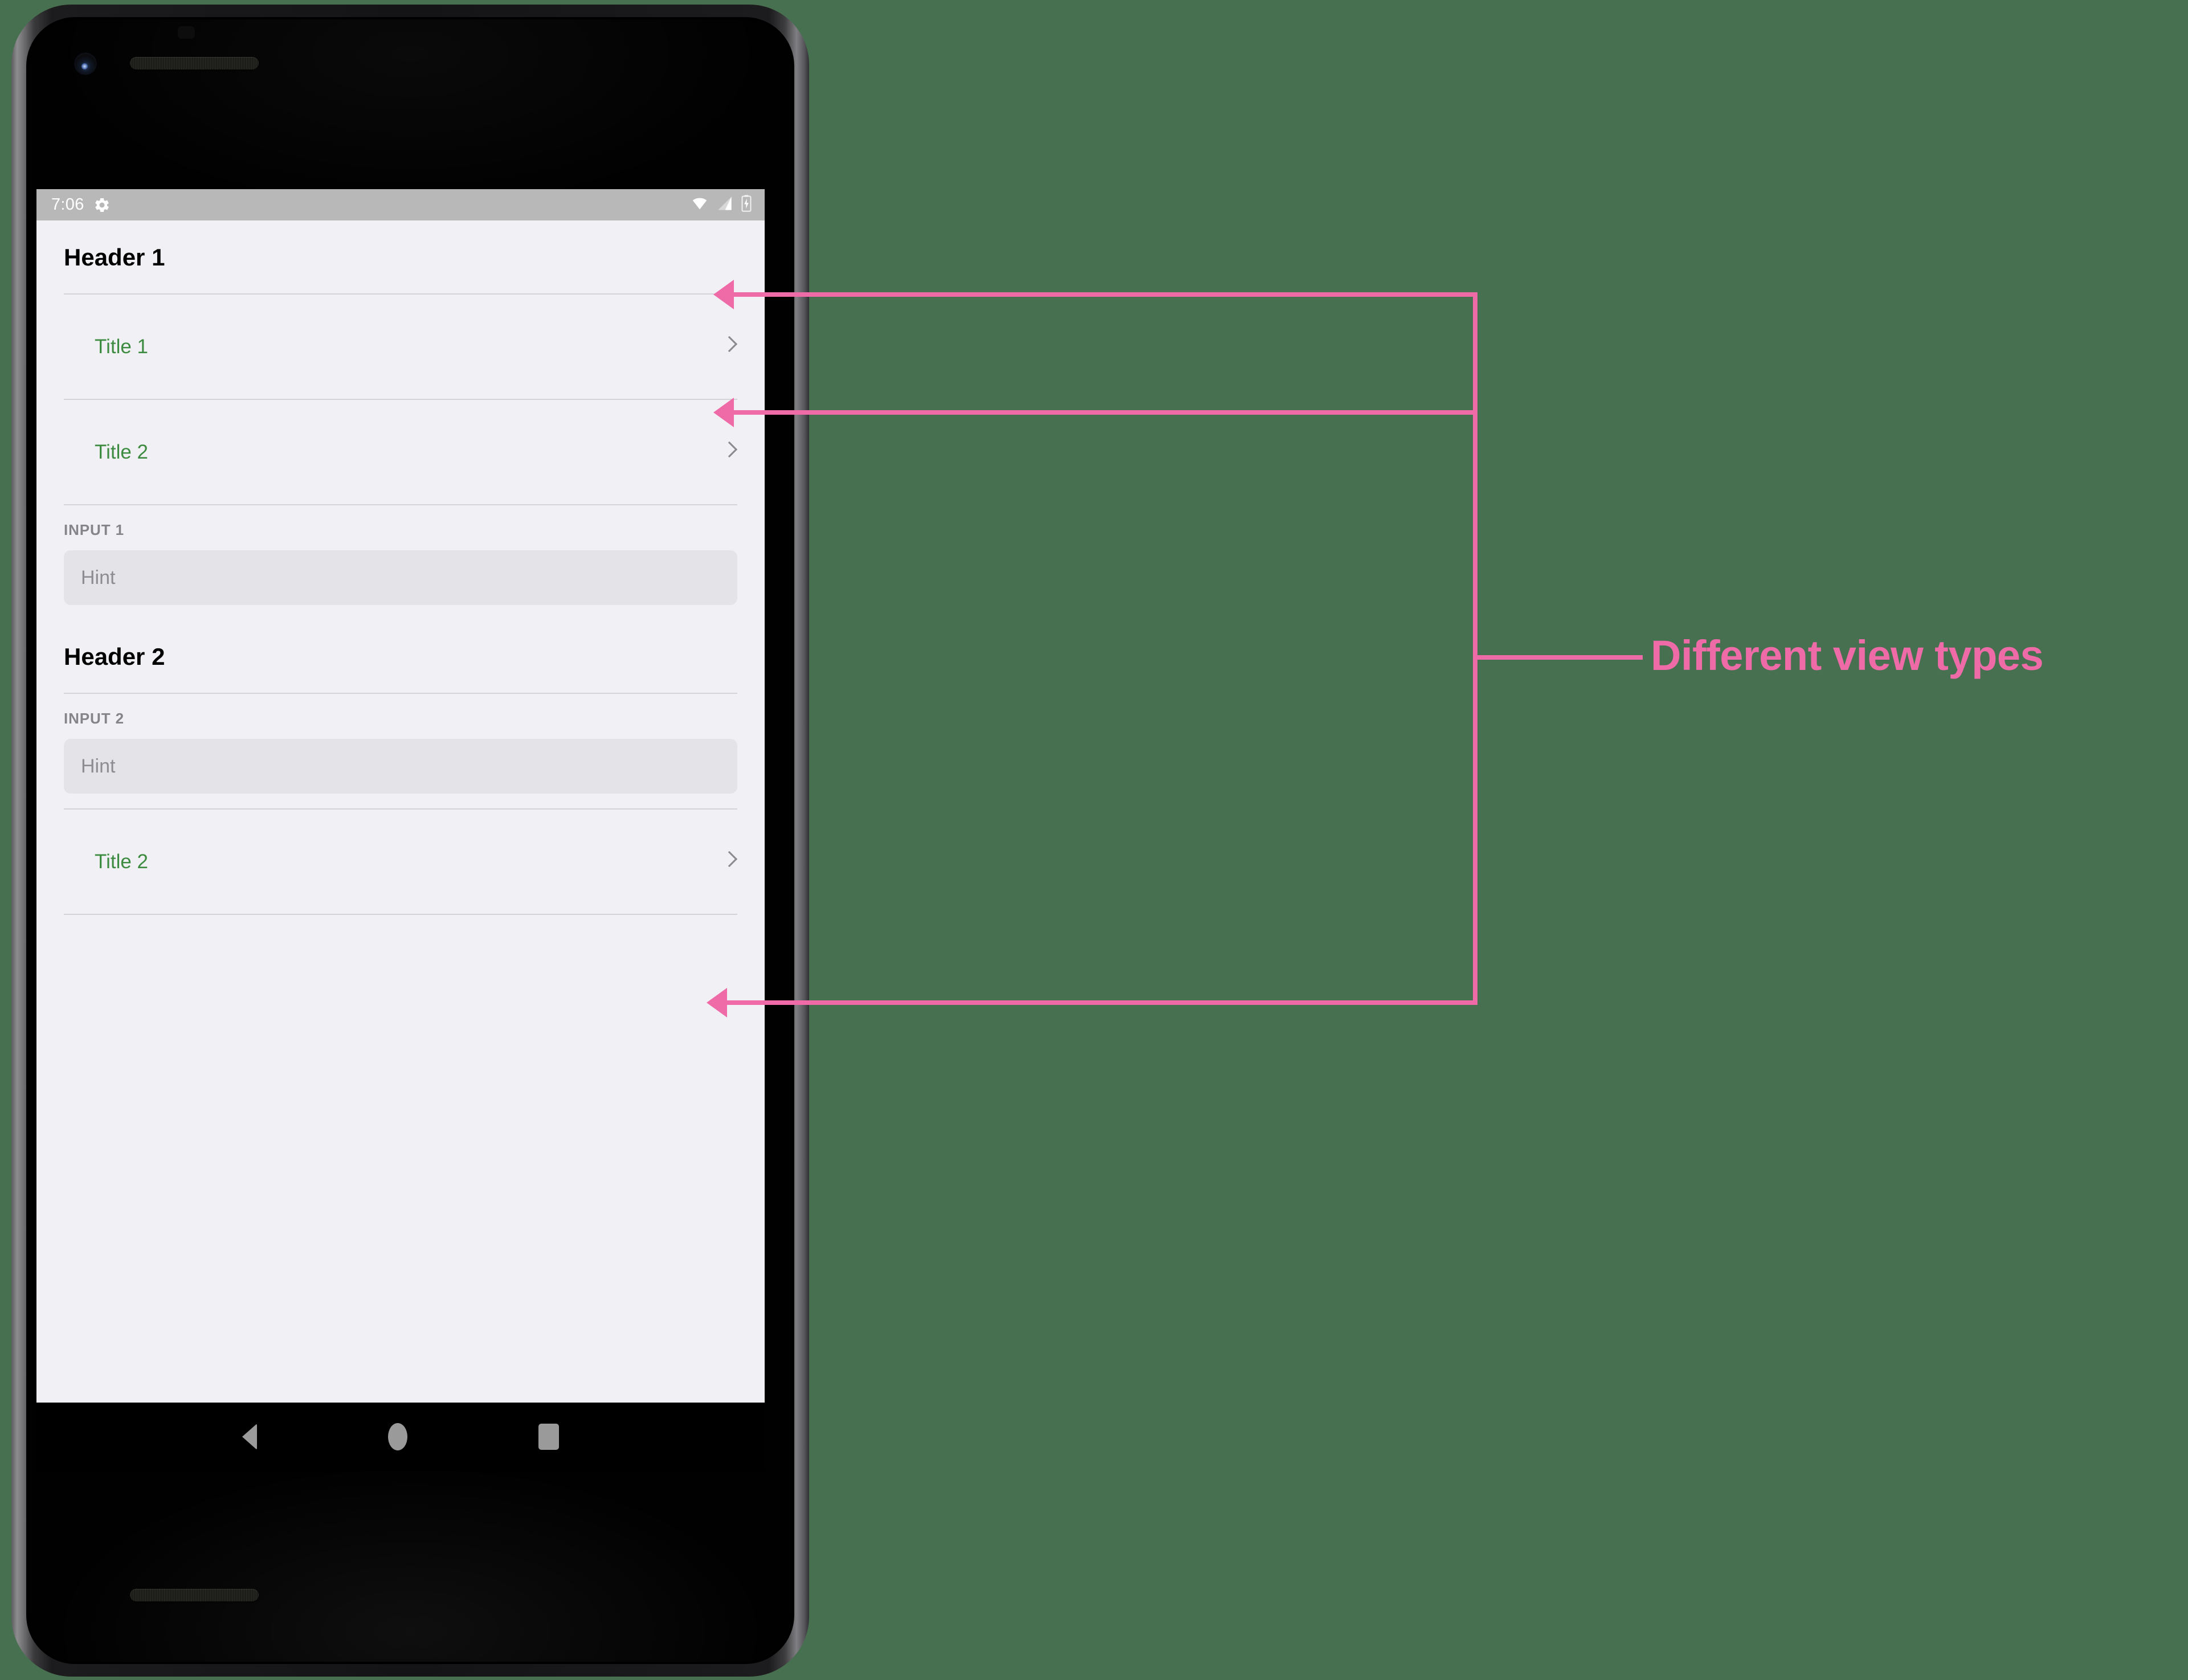 Image resolution: width=2188 pixels, height=1680 pixels. Describe the element at coordinates (186, 32) in the screenshot. I see `proximity-sensor-icon` at that location.